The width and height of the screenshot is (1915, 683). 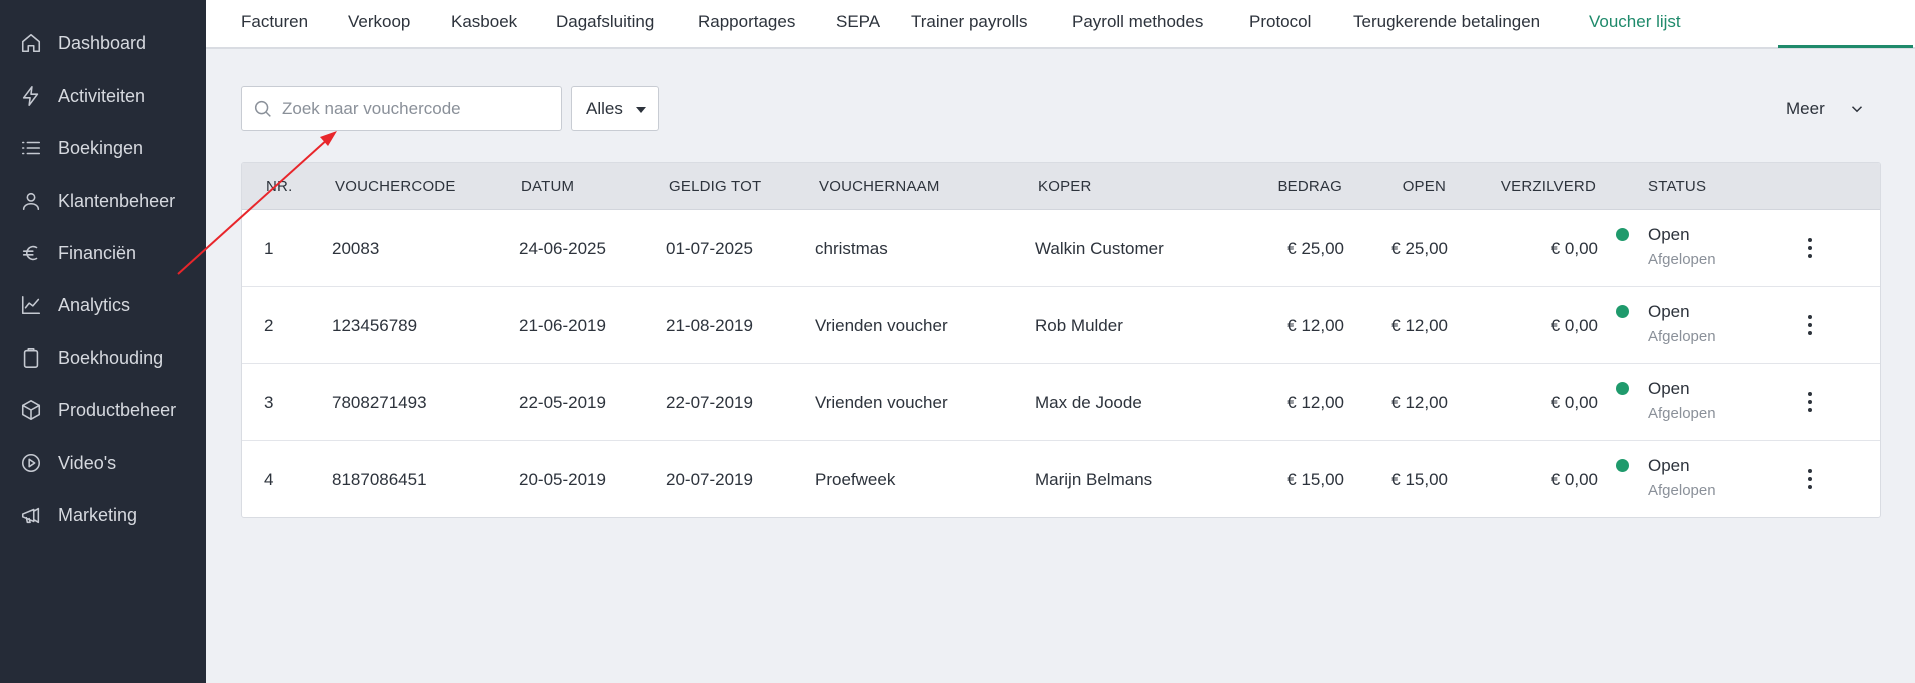 I want to click on cell-geldig-tot: 21-08-2019, so click(x=709, y=325).